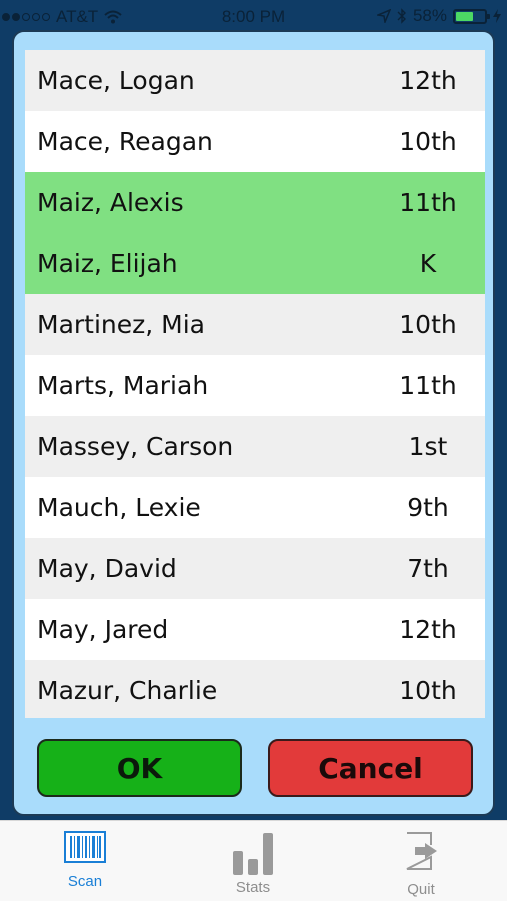  What do you see at coordinates (139, 768) in the screenshot?
I see `ok-button: OK` at bounding box center [139, 768].